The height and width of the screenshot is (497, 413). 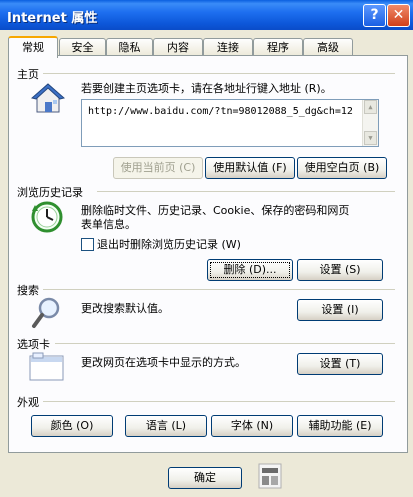 I want to click on help-button: ?, so click(x=374, y=15).